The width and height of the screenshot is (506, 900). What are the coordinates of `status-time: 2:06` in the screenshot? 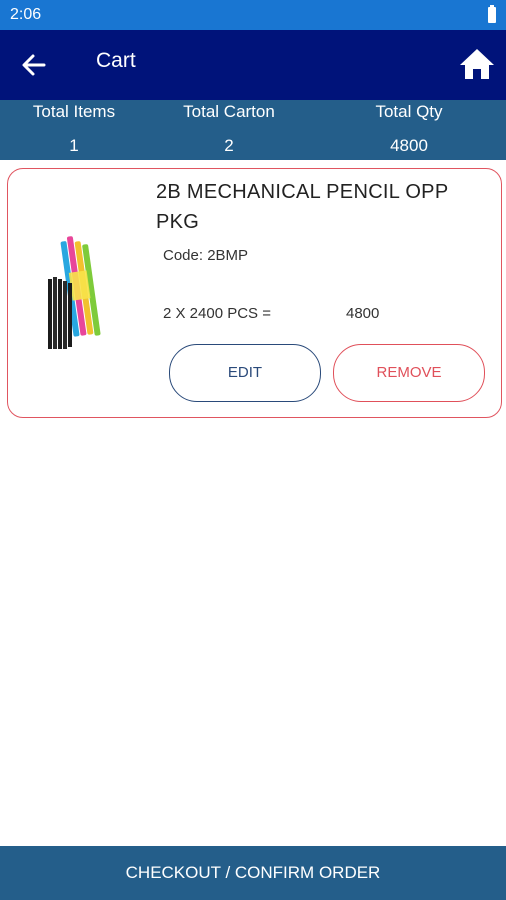 It's located at (26, 14).